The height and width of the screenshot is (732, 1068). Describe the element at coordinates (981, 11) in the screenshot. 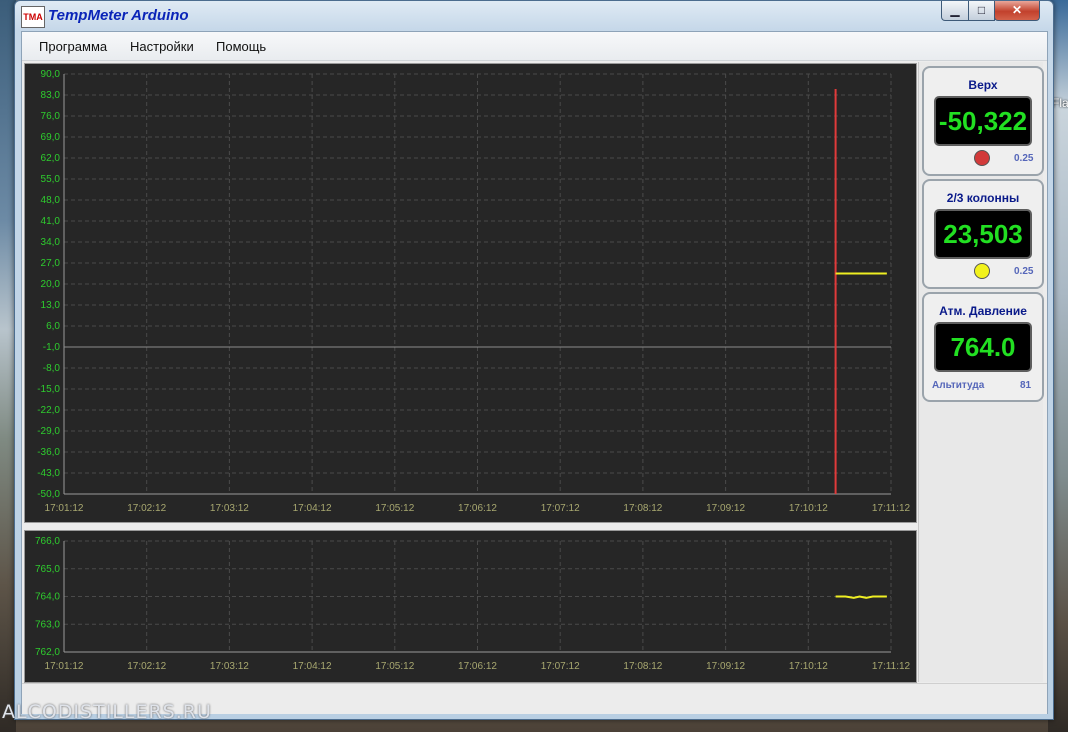

I see `maximize-button: □` at that location.